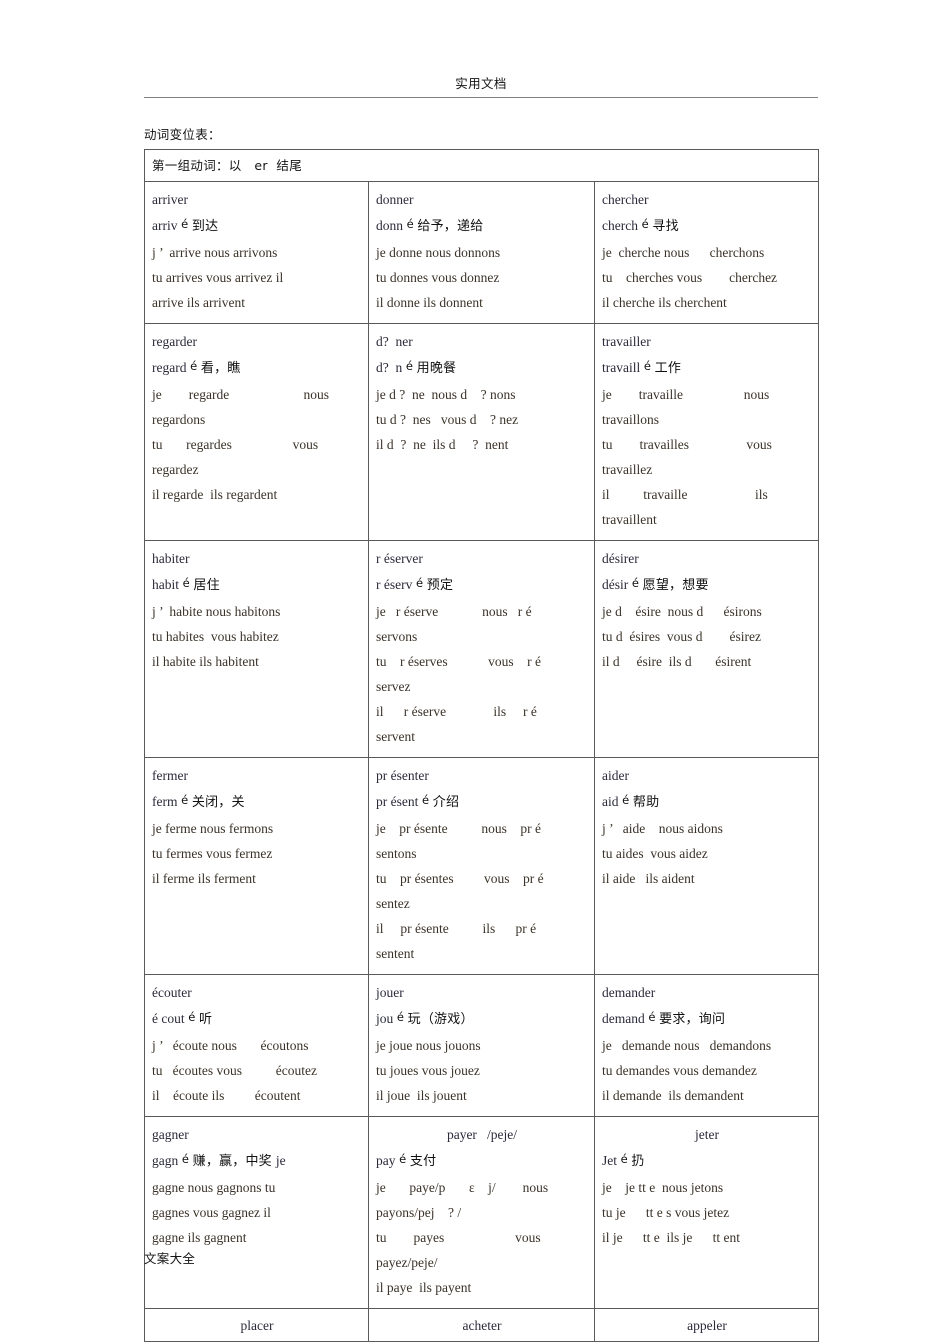 The image size is (945, 1342). I want to click on verb-stem: jou, so click(385, 1018).